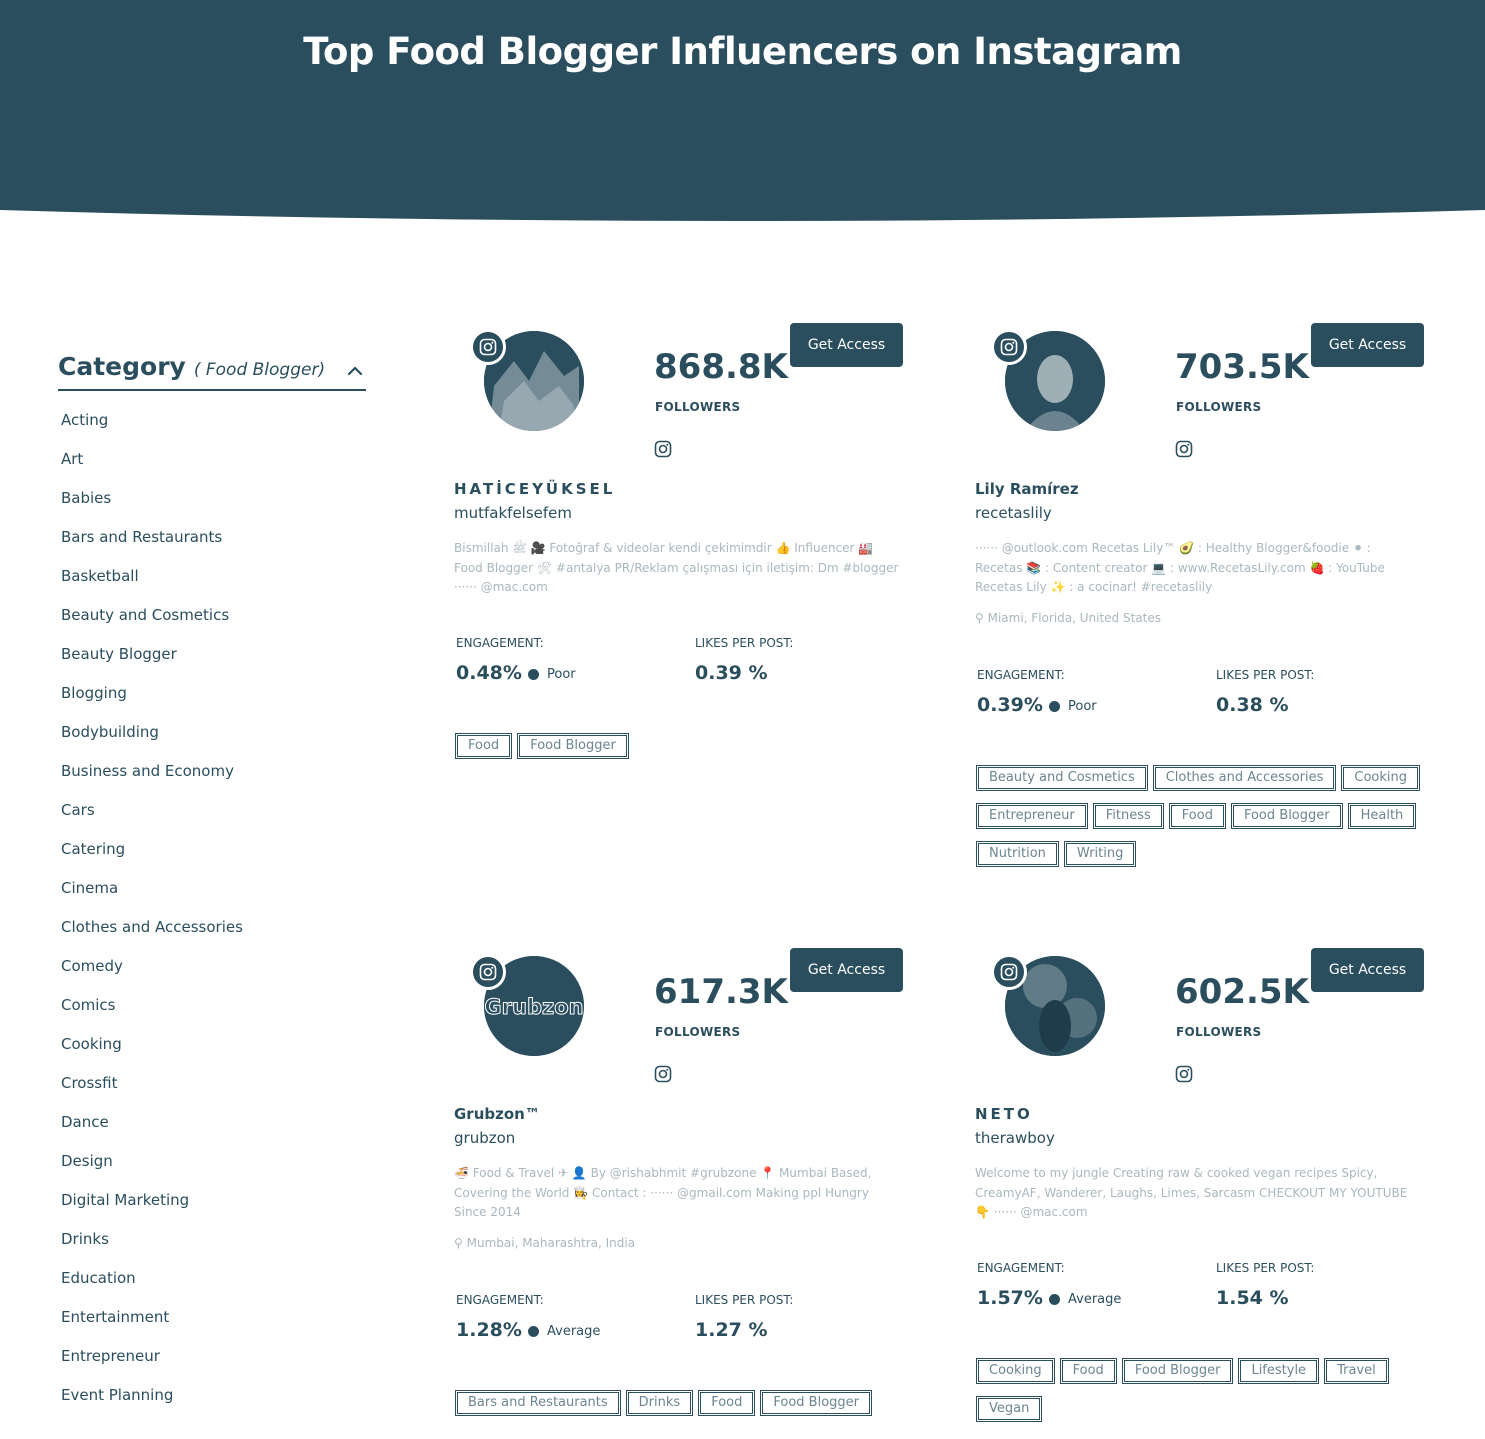  What do you see at coordinates (1279, 1371) in the screenshot?
I see `tag: Lifestyle` at bounding box center [1279, 1371].